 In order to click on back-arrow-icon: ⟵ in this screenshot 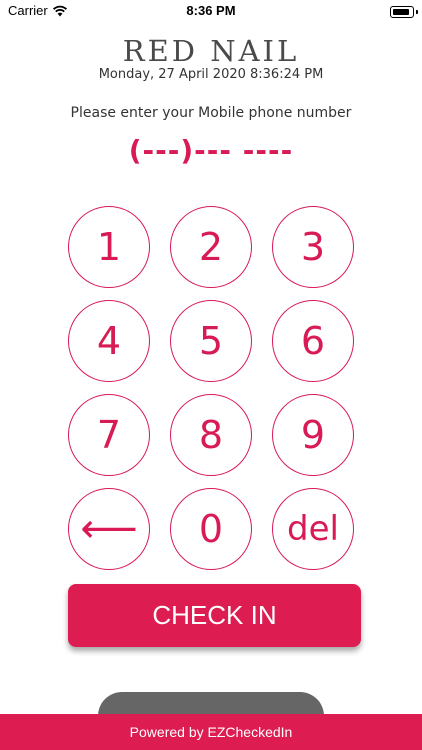, I will do `click(109, 529)`.